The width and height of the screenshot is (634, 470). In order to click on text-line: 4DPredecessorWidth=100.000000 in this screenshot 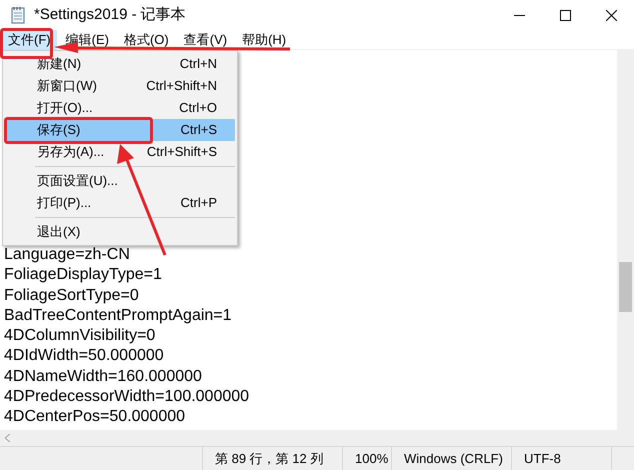, I will do `click(127, 397)`.